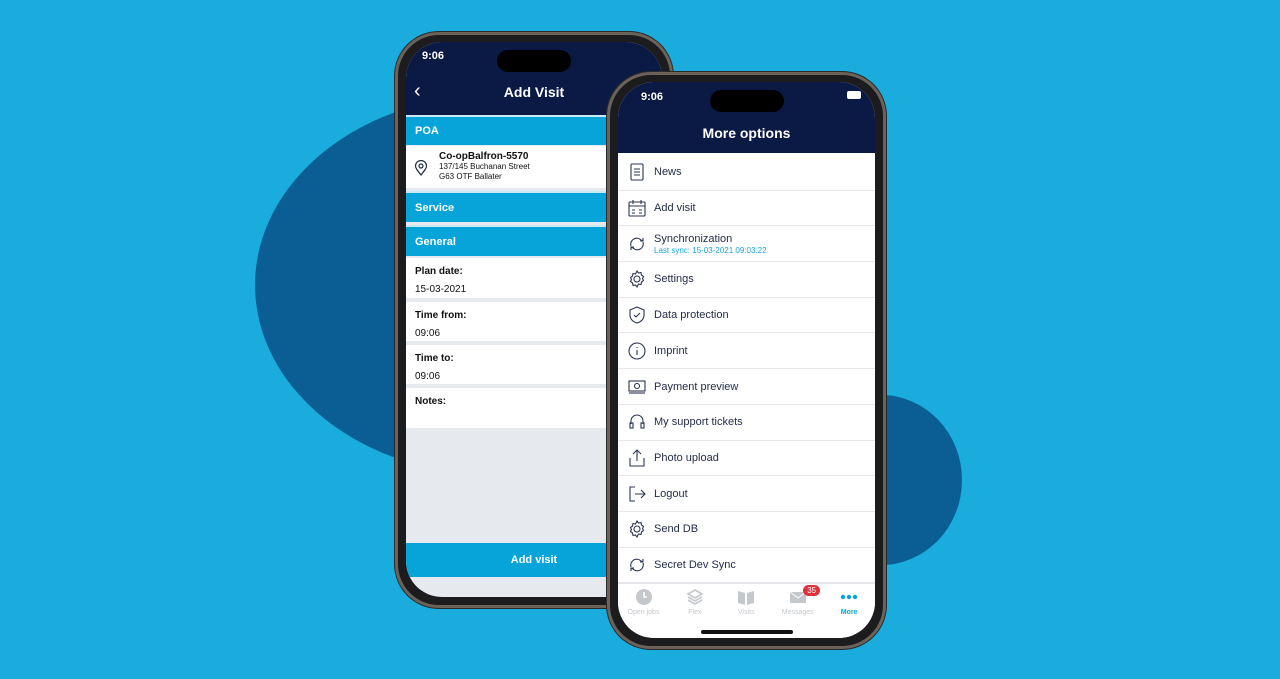 The width and height of the screenshot is (1280, 679). Describe the element at coordinates (746, 280) in the screenshot. I see `menu-item-settings: Settings` at that location.